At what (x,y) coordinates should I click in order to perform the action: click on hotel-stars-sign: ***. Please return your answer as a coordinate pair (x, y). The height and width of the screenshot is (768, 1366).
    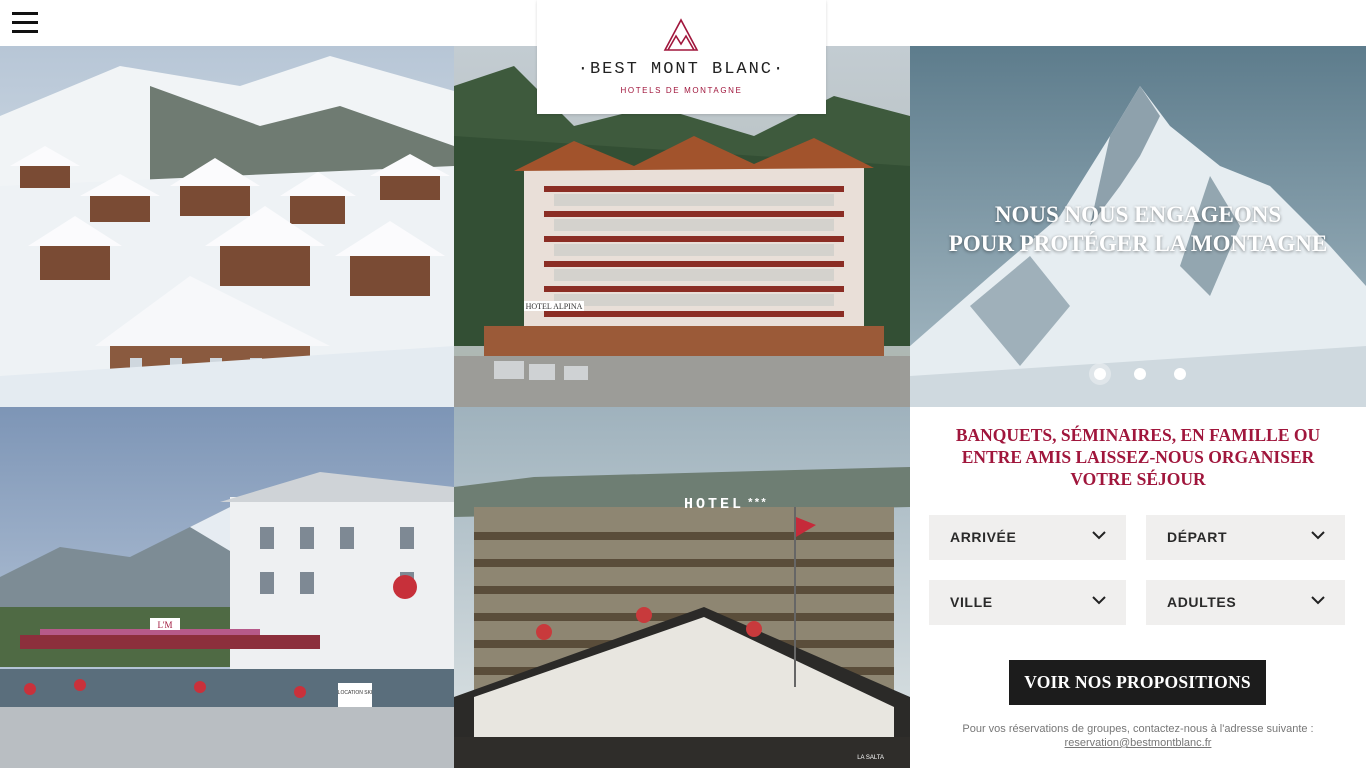
    Looking at the image, I should click on (757, 504).